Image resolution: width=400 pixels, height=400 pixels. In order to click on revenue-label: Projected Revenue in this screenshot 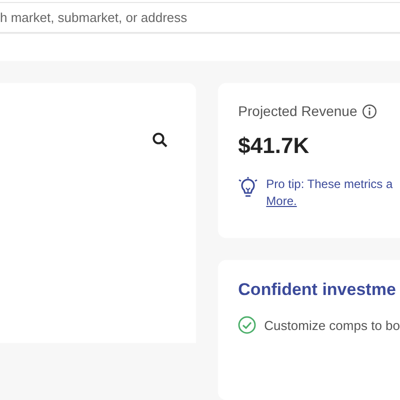, I will do `click(298, 111)`.